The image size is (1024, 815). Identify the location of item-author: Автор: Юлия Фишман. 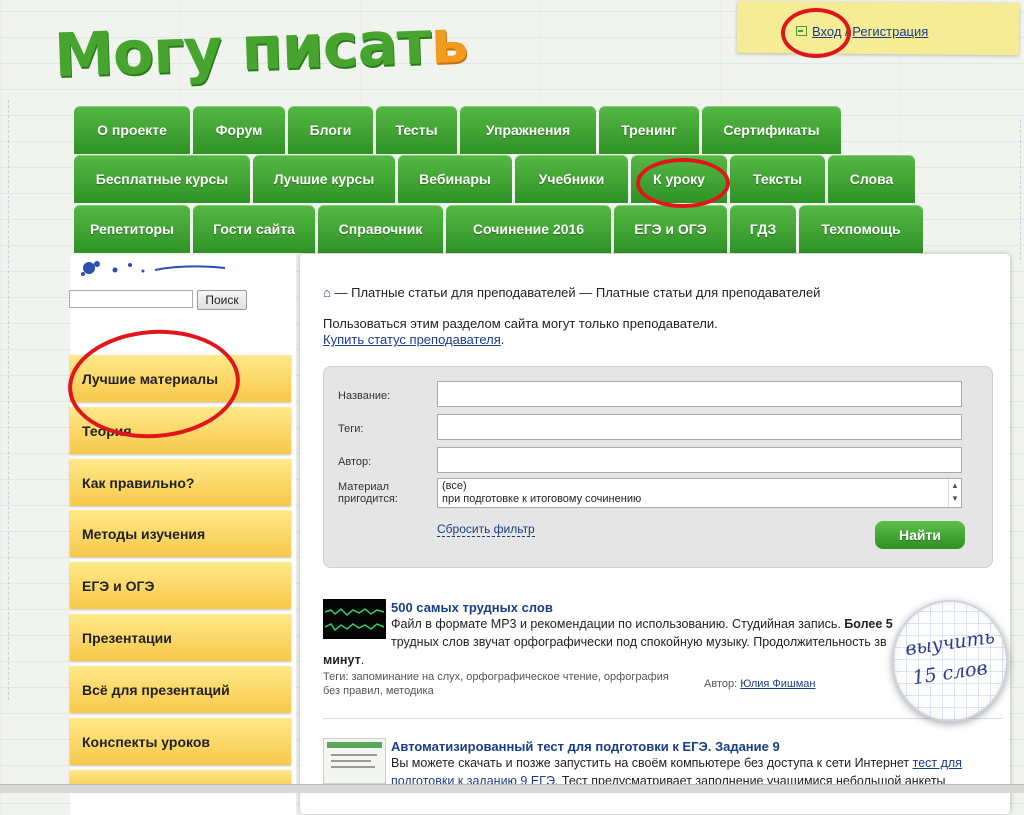
(760, 684).